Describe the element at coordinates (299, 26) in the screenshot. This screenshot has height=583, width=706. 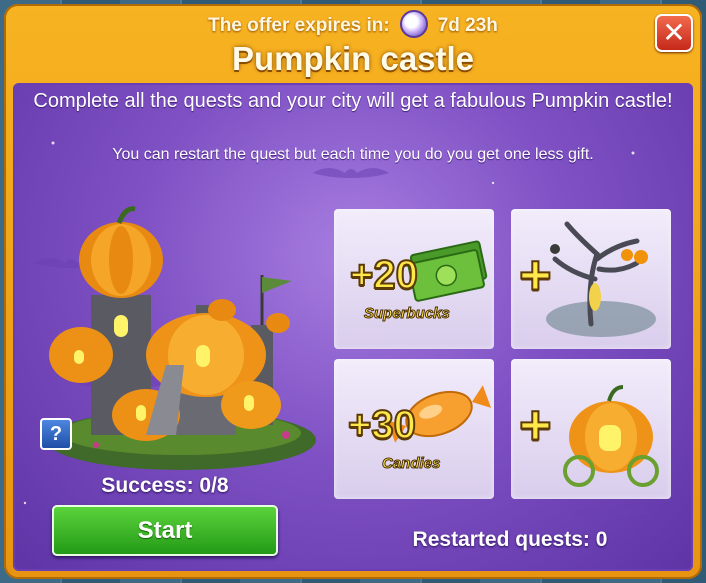
I see `expires-label: The offer expires in:` at that location.